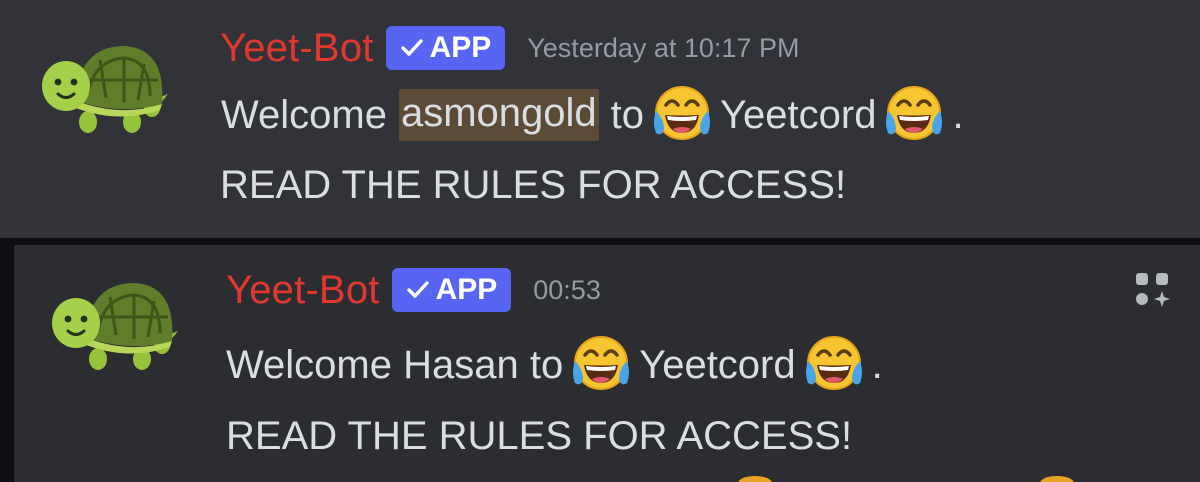 The height and width of the screenshot is (482, 1200). Describe the element at coordinates (567, 290) in the screenshot. I see `timestamp: 00:53` at that location.